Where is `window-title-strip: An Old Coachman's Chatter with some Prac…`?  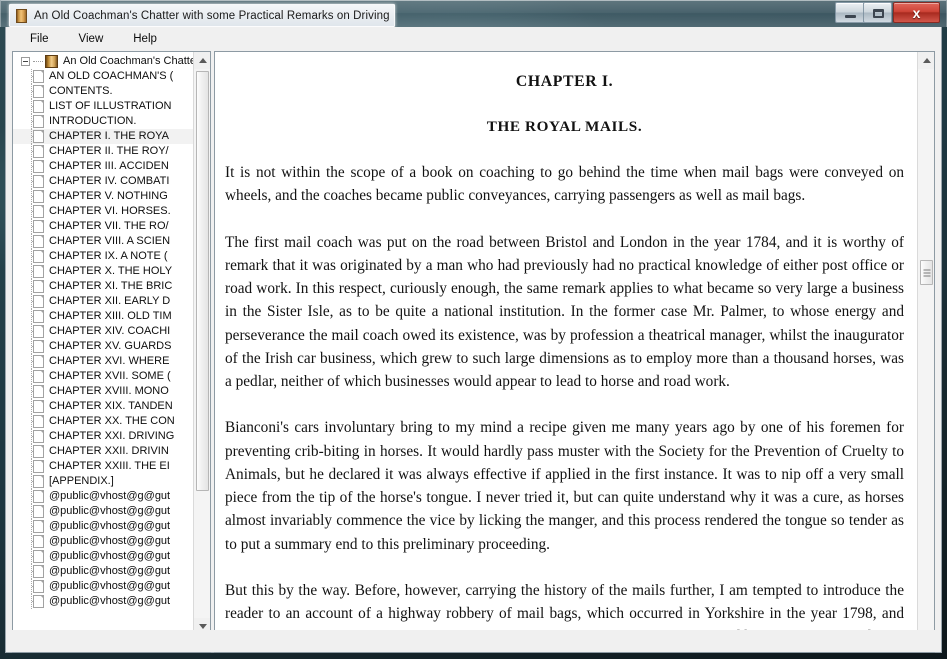 window-title-strip: An Old Coachman's Chatter with some Prac… is located at coordinates (202, 15).